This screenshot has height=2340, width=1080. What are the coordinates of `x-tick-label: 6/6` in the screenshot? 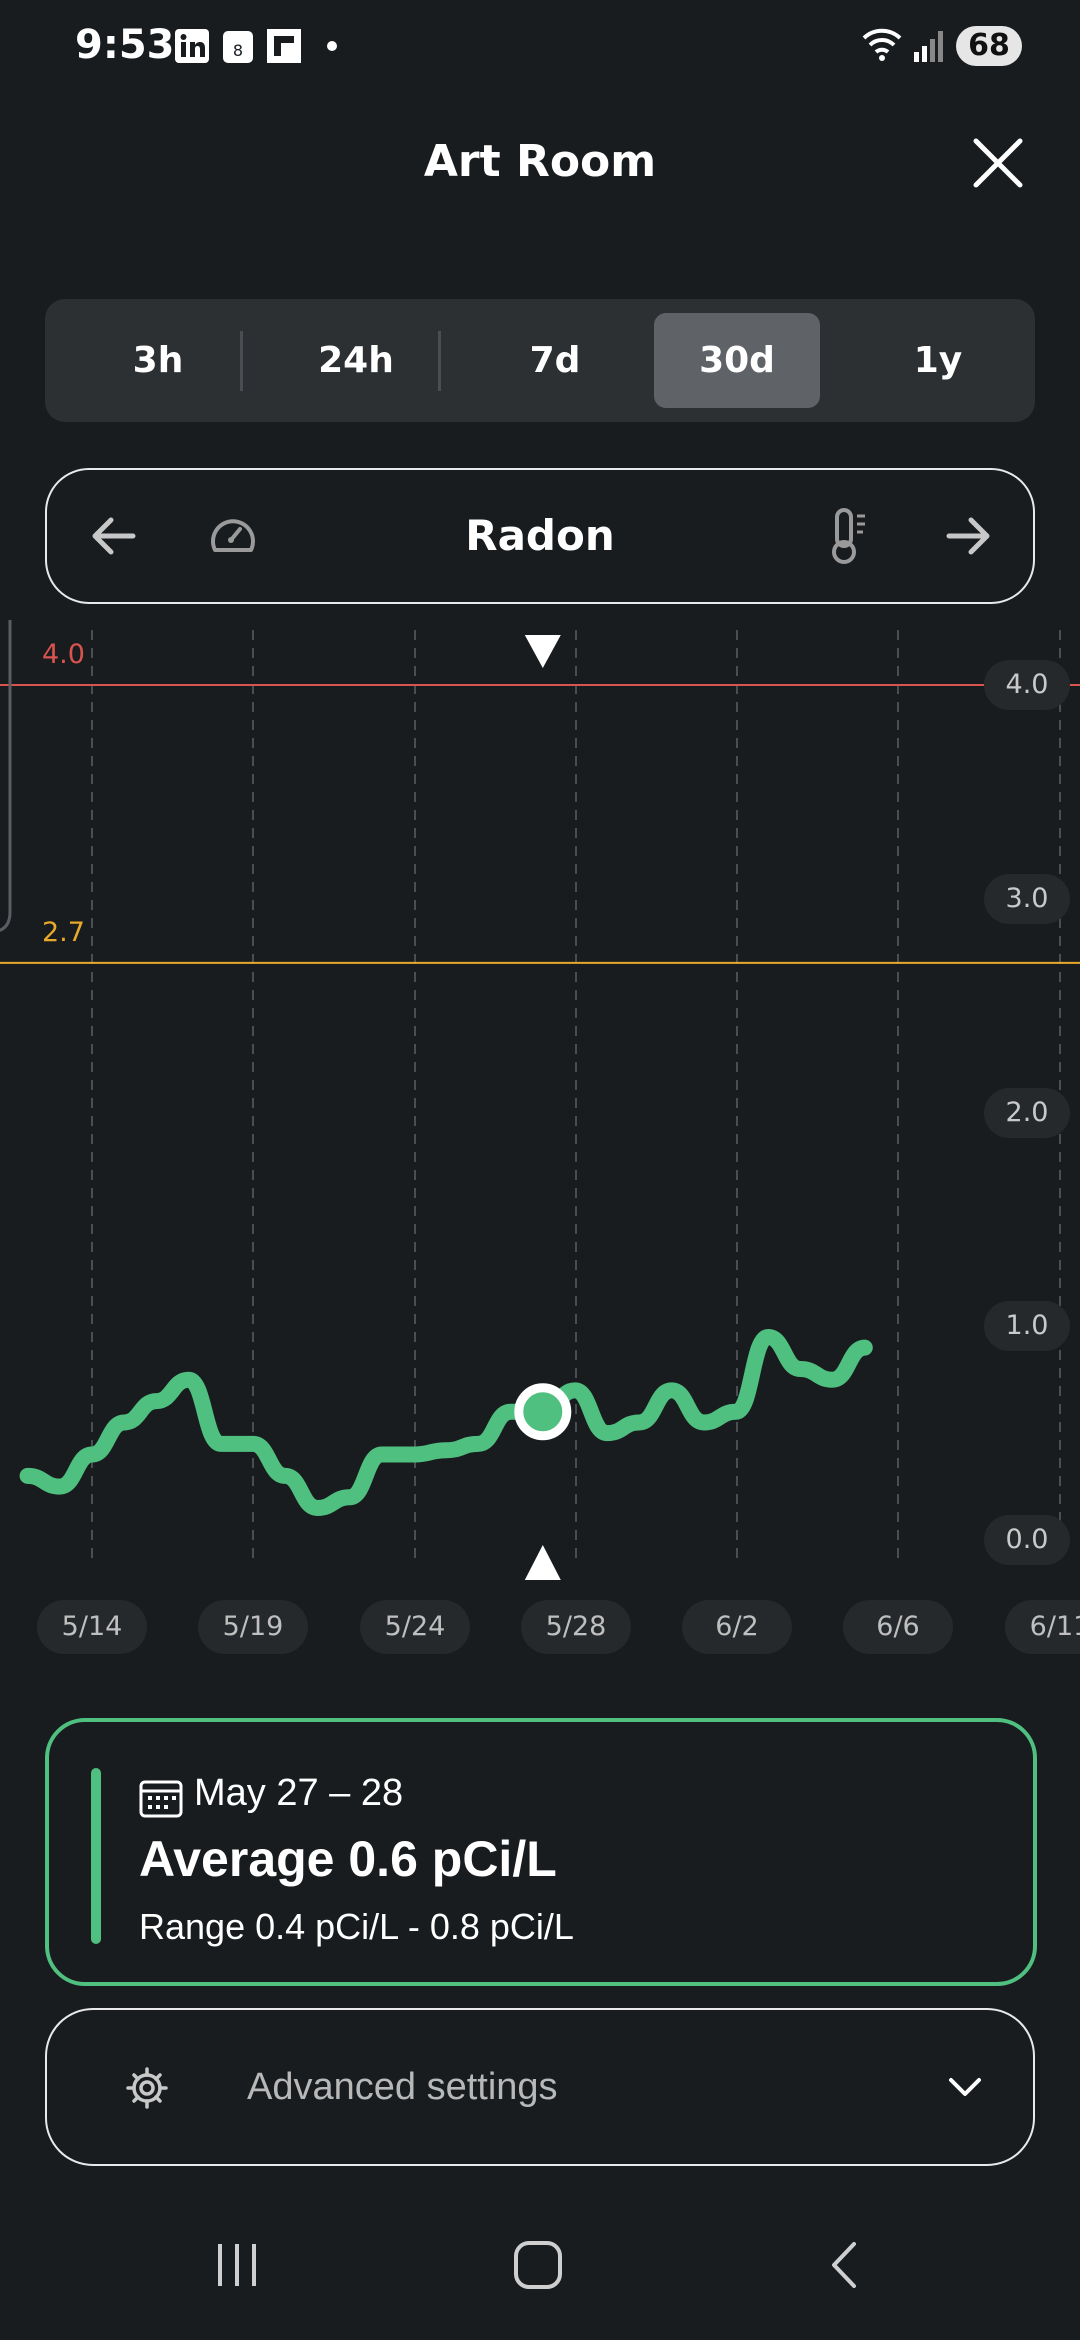 It's located at (898, 1627).